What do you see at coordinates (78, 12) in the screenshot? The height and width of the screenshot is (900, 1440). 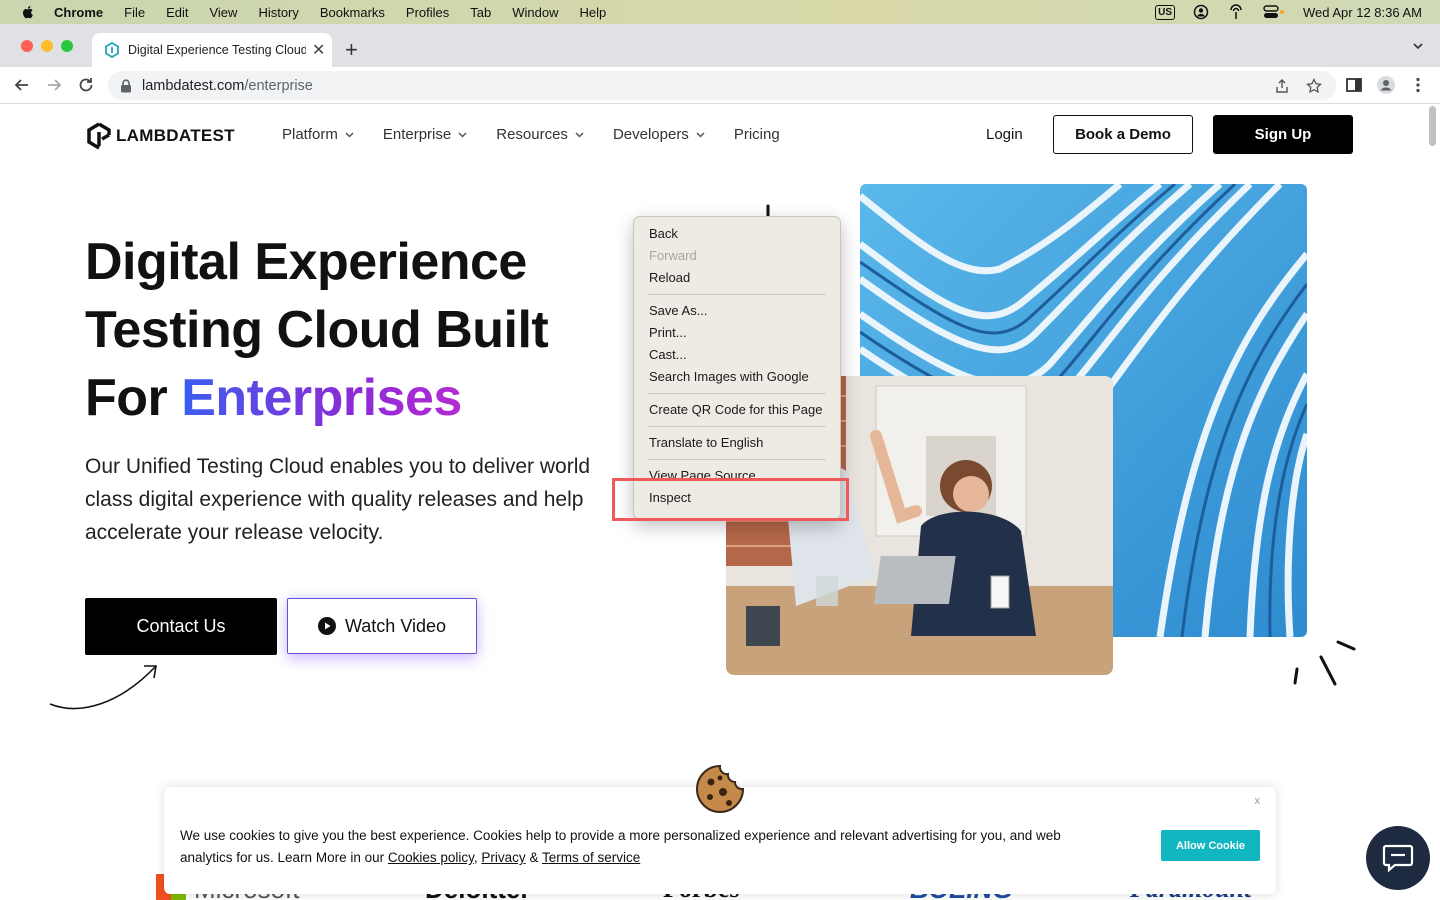 I see `menu-app-chrome: Chrome` at bounding box center [78, 12].